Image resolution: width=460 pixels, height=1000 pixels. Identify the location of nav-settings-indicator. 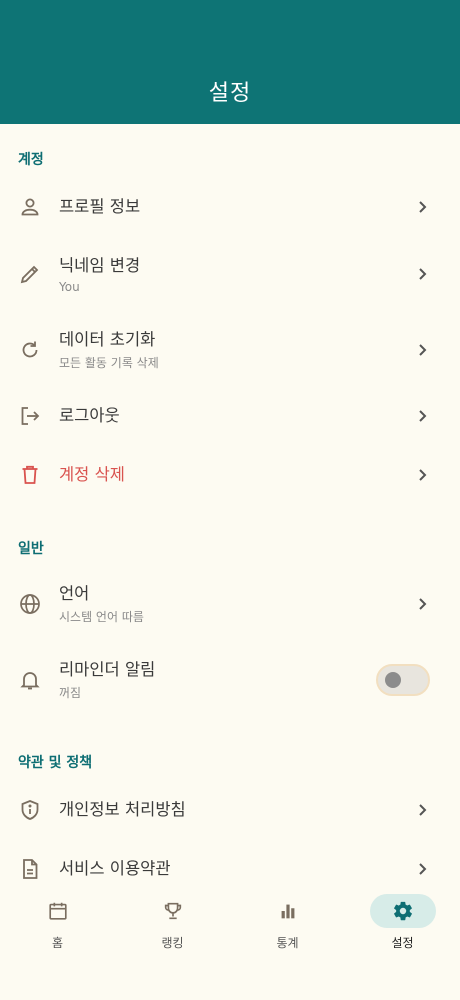
(402, 911).